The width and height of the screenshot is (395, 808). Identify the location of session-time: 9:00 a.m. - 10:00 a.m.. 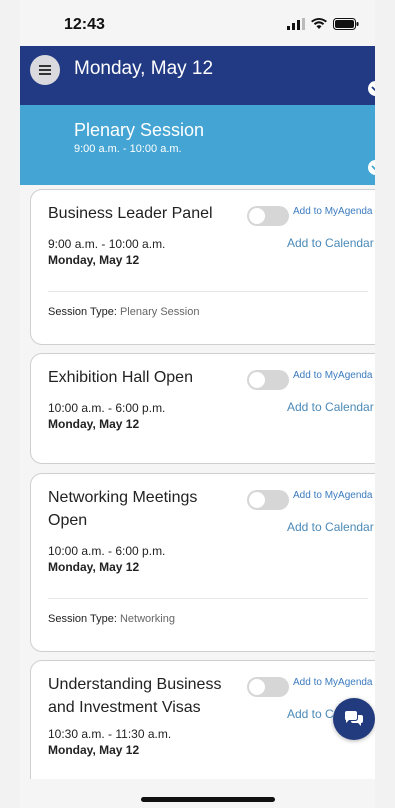
(128, 149).